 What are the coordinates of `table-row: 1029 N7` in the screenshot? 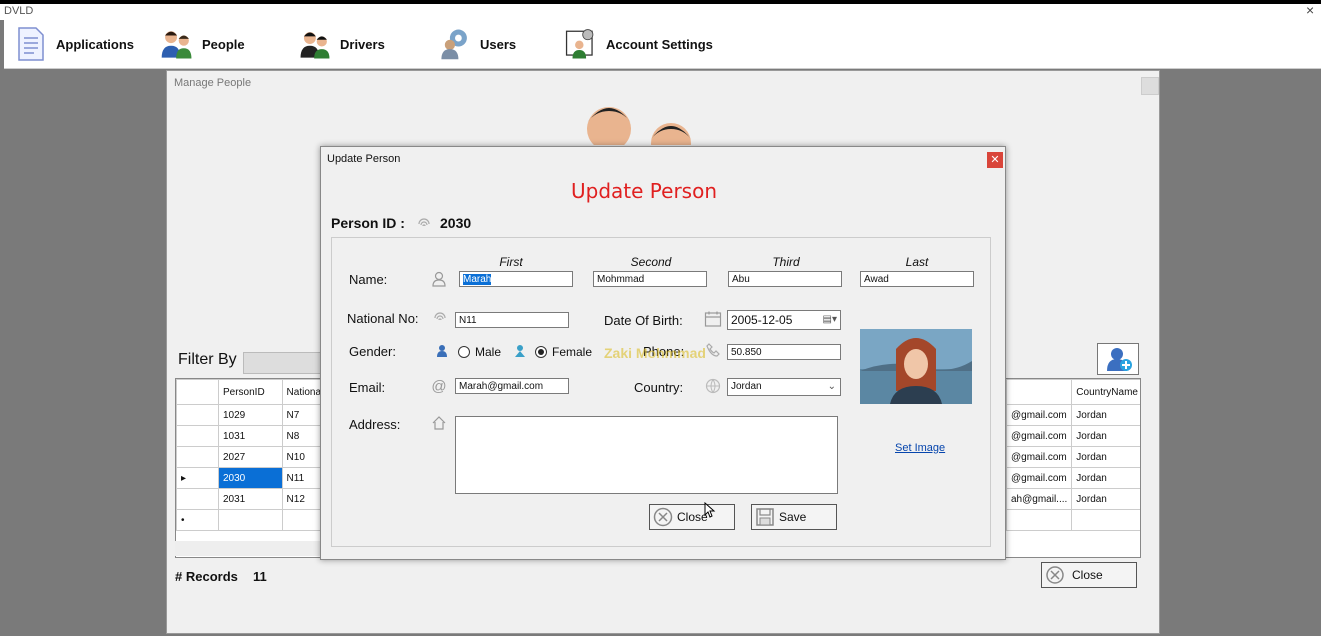 It's located at (251, 415).